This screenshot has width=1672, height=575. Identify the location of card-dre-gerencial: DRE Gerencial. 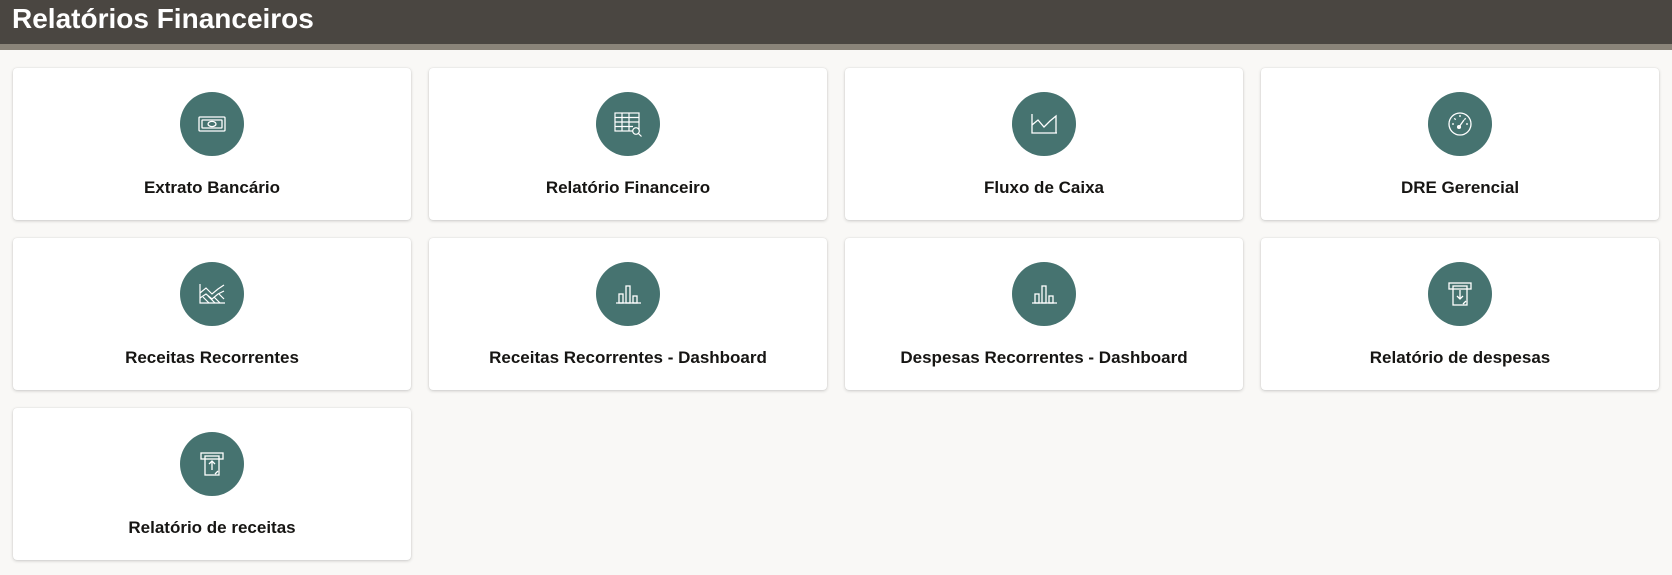
(1460, 144).